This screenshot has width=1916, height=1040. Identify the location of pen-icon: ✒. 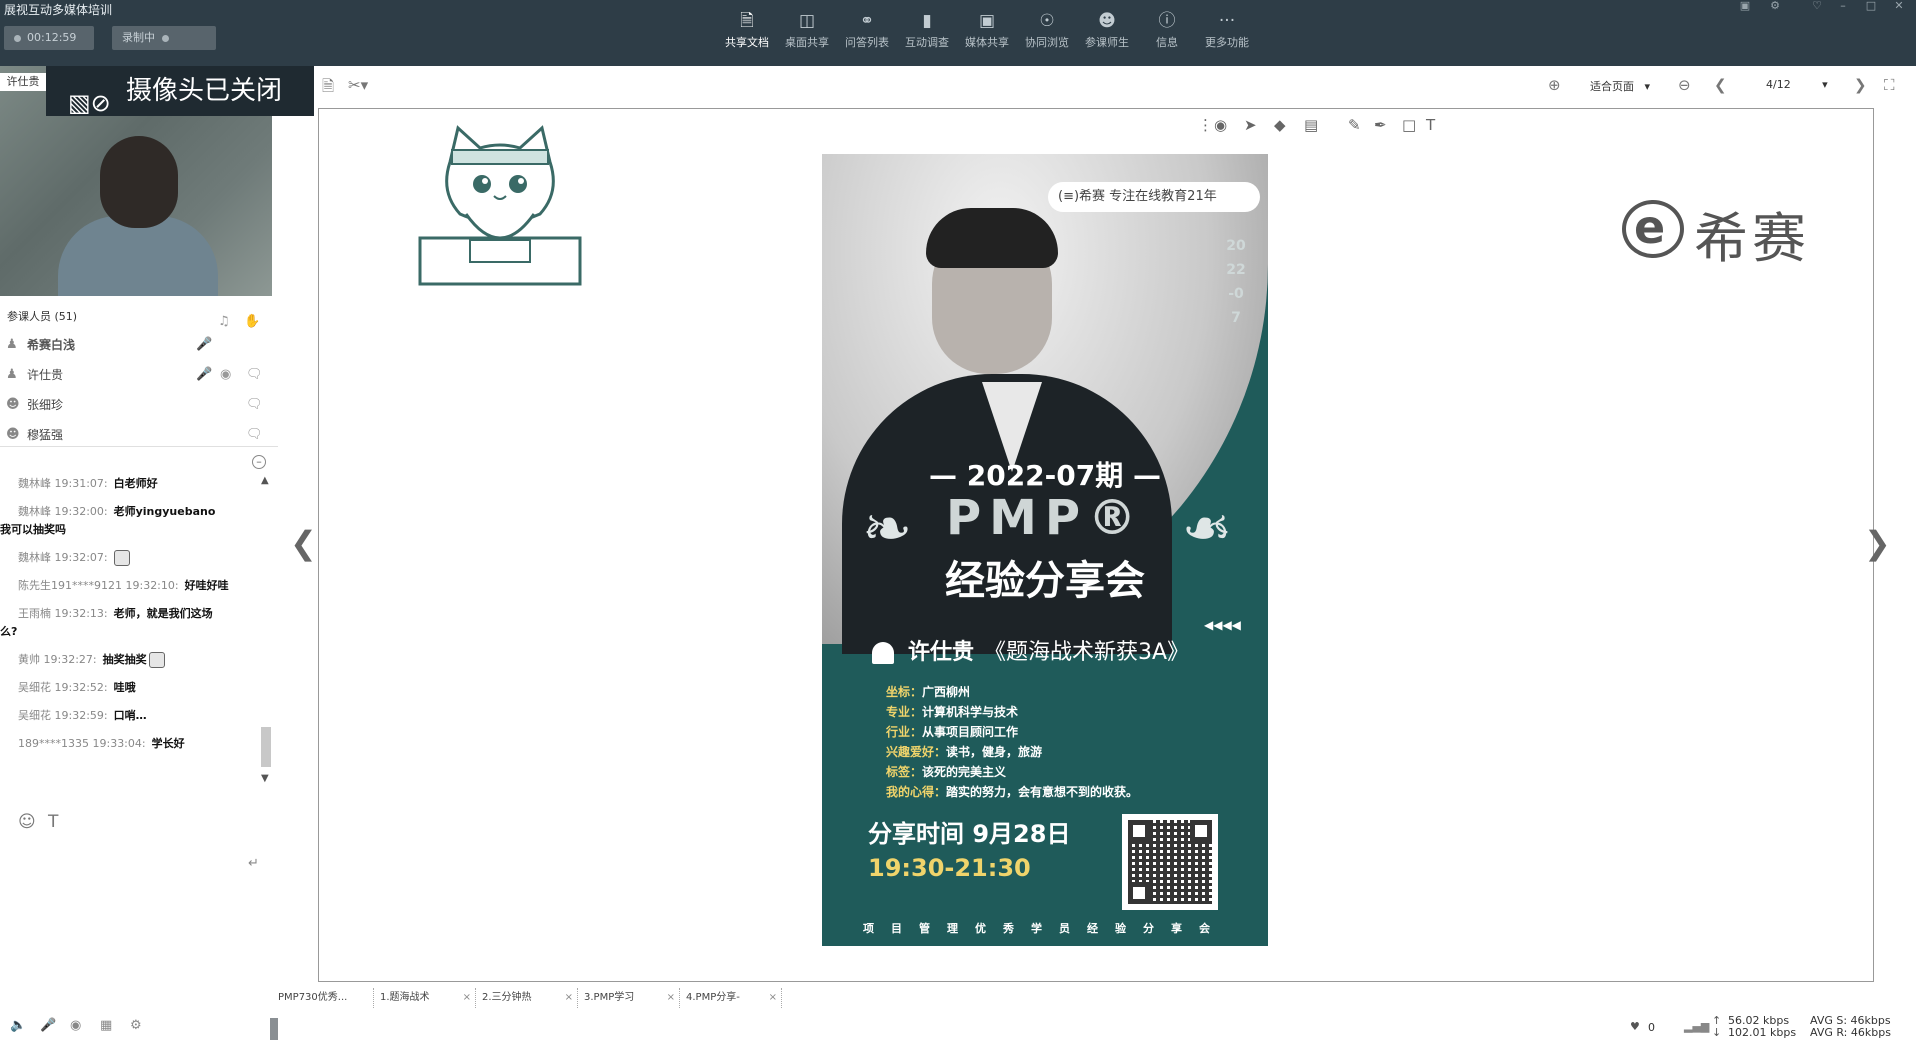
(1380, 125).